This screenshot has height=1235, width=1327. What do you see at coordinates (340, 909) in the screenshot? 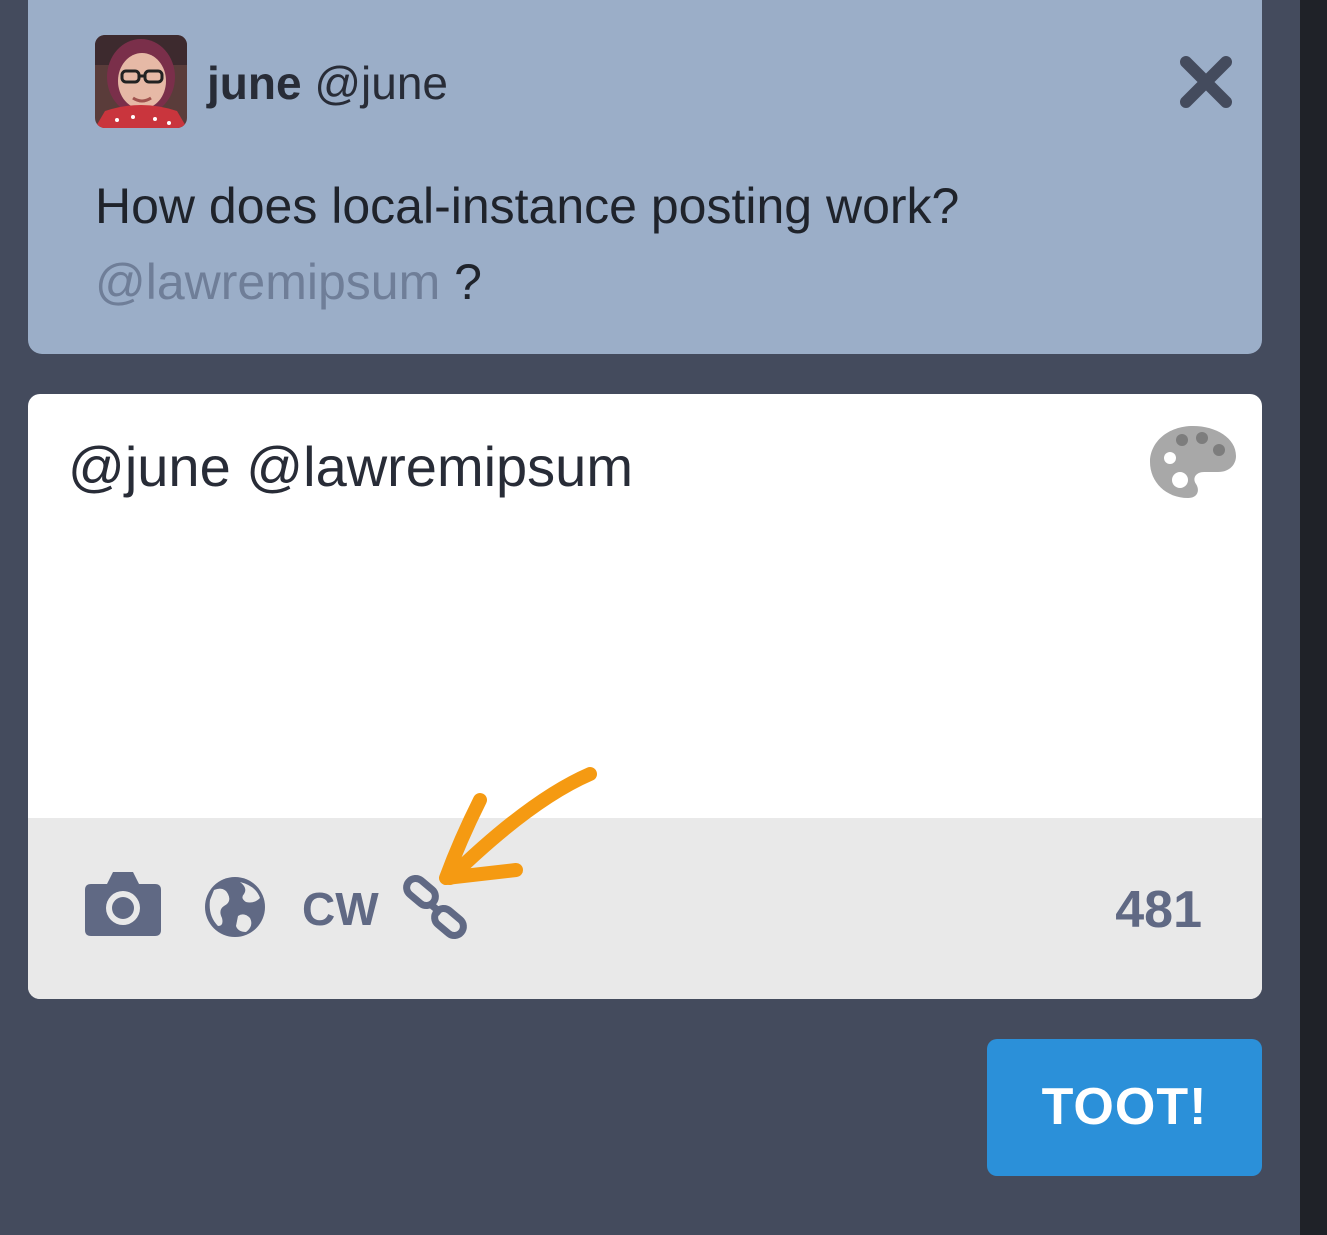
I see `content-warning-button: CW` at bounding box center [340, 909].